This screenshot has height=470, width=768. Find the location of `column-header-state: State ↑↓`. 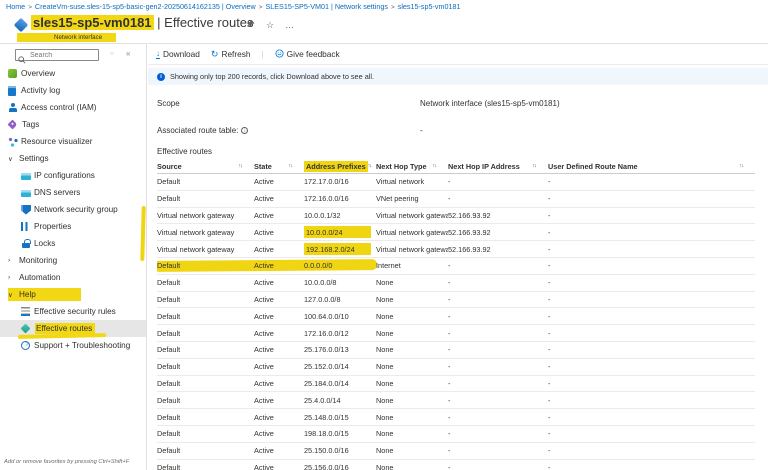

column-header-state: State ↑↓ is located at coordinates (279, 166).